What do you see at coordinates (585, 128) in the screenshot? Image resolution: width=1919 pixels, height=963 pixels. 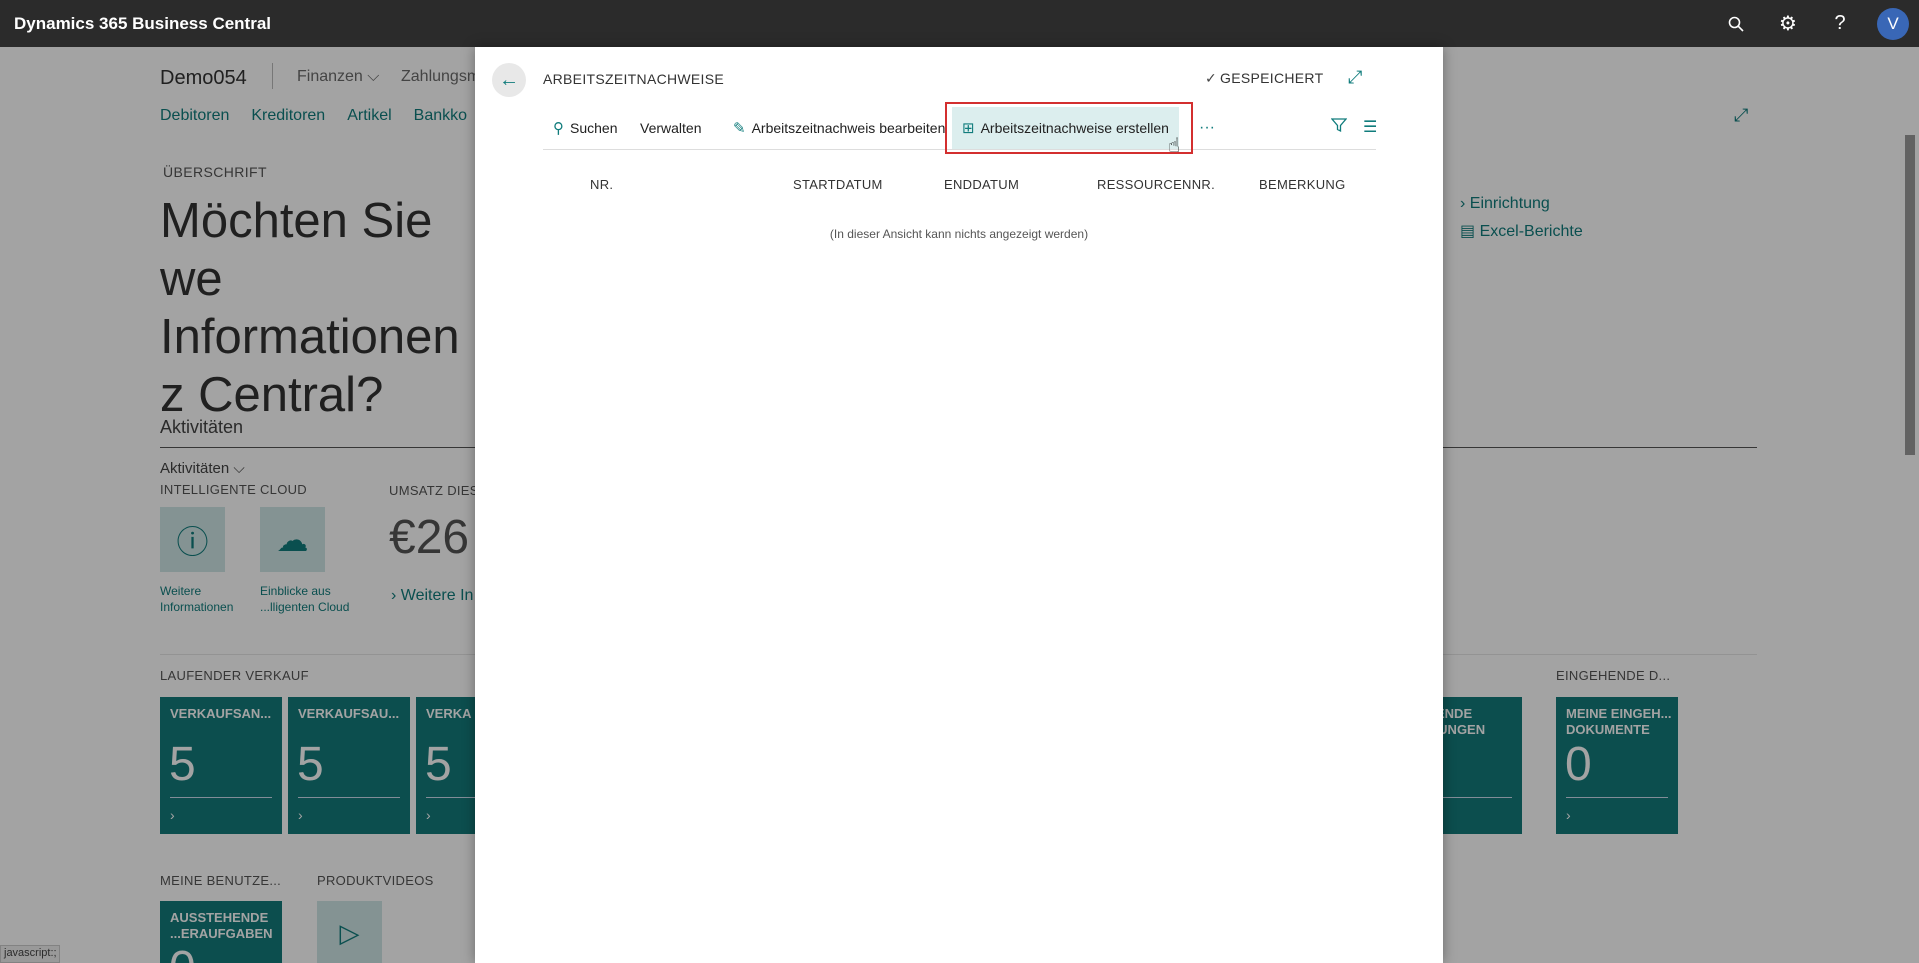 I see `search-button: ⚲ Suchen` at bounding box center [585, 128].